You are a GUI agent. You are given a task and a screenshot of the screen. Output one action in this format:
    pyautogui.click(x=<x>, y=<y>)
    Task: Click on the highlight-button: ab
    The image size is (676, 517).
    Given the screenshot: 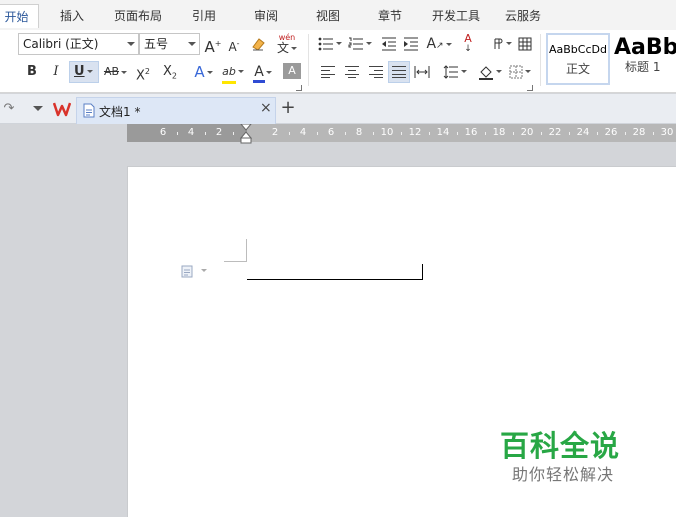 What is the action you would take?
    pyautogui.click(x=233, y=72)
    